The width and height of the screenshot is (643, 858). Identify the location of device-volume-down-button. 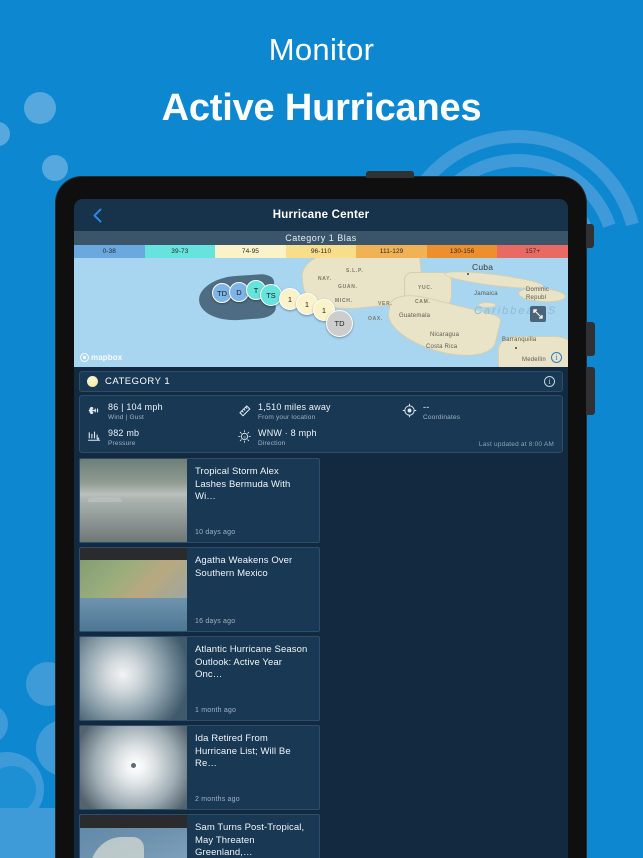
(590, 391).